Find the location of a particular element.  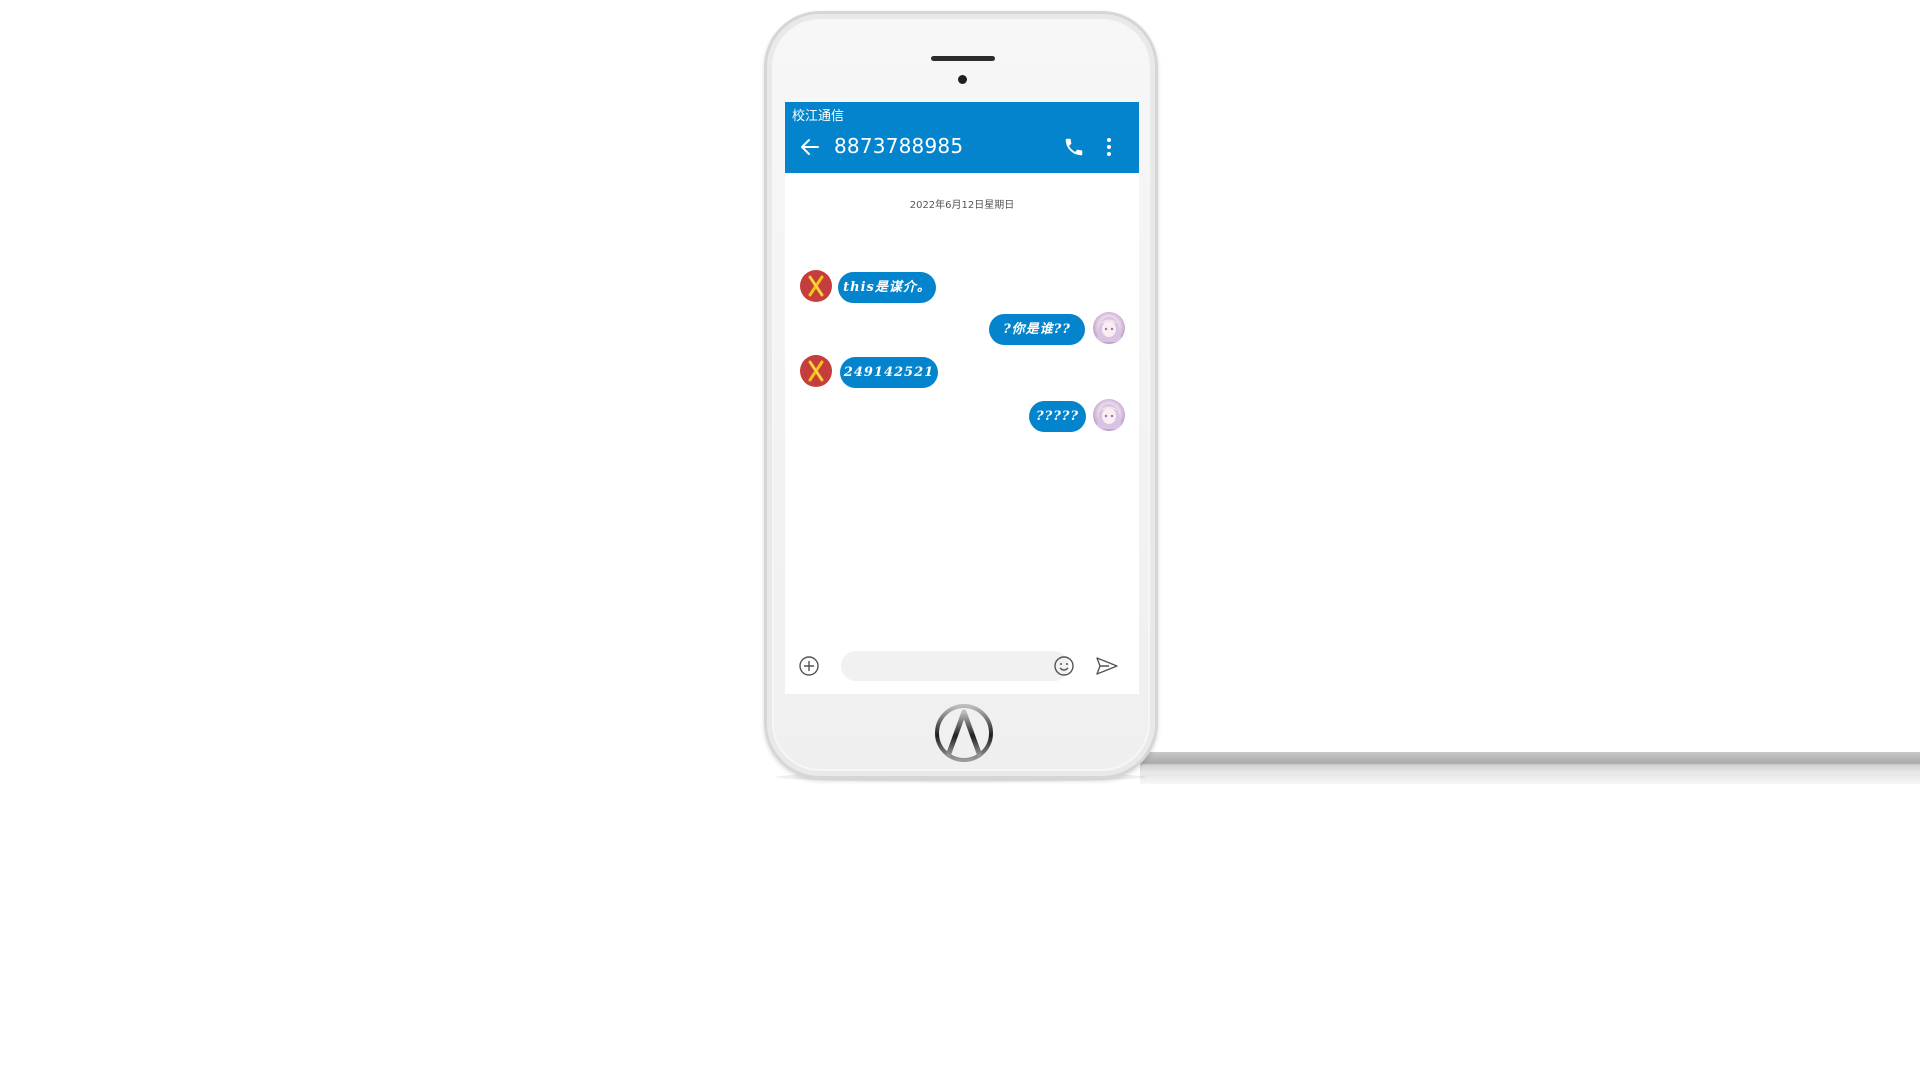

send-icon is located at coordinates (1107, 666).